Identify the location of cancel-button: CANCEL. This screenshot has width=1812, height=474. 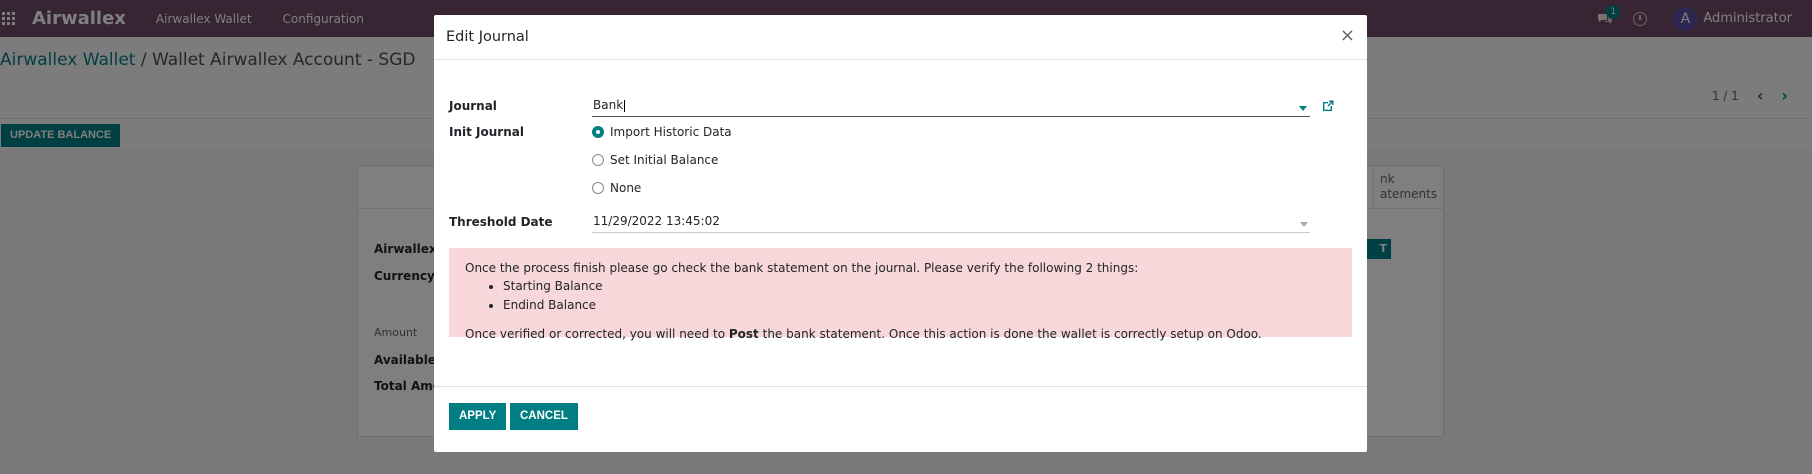
(544, 416).